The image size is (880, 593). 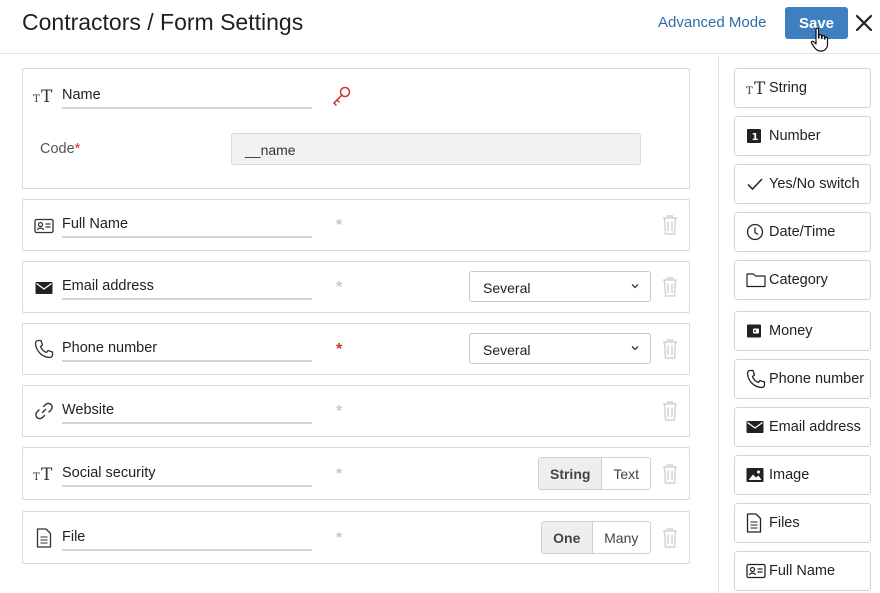 What do you see at coordinates (341, 96) in the screenshot?
I see `key-icon` at bounding box center [341, 96].